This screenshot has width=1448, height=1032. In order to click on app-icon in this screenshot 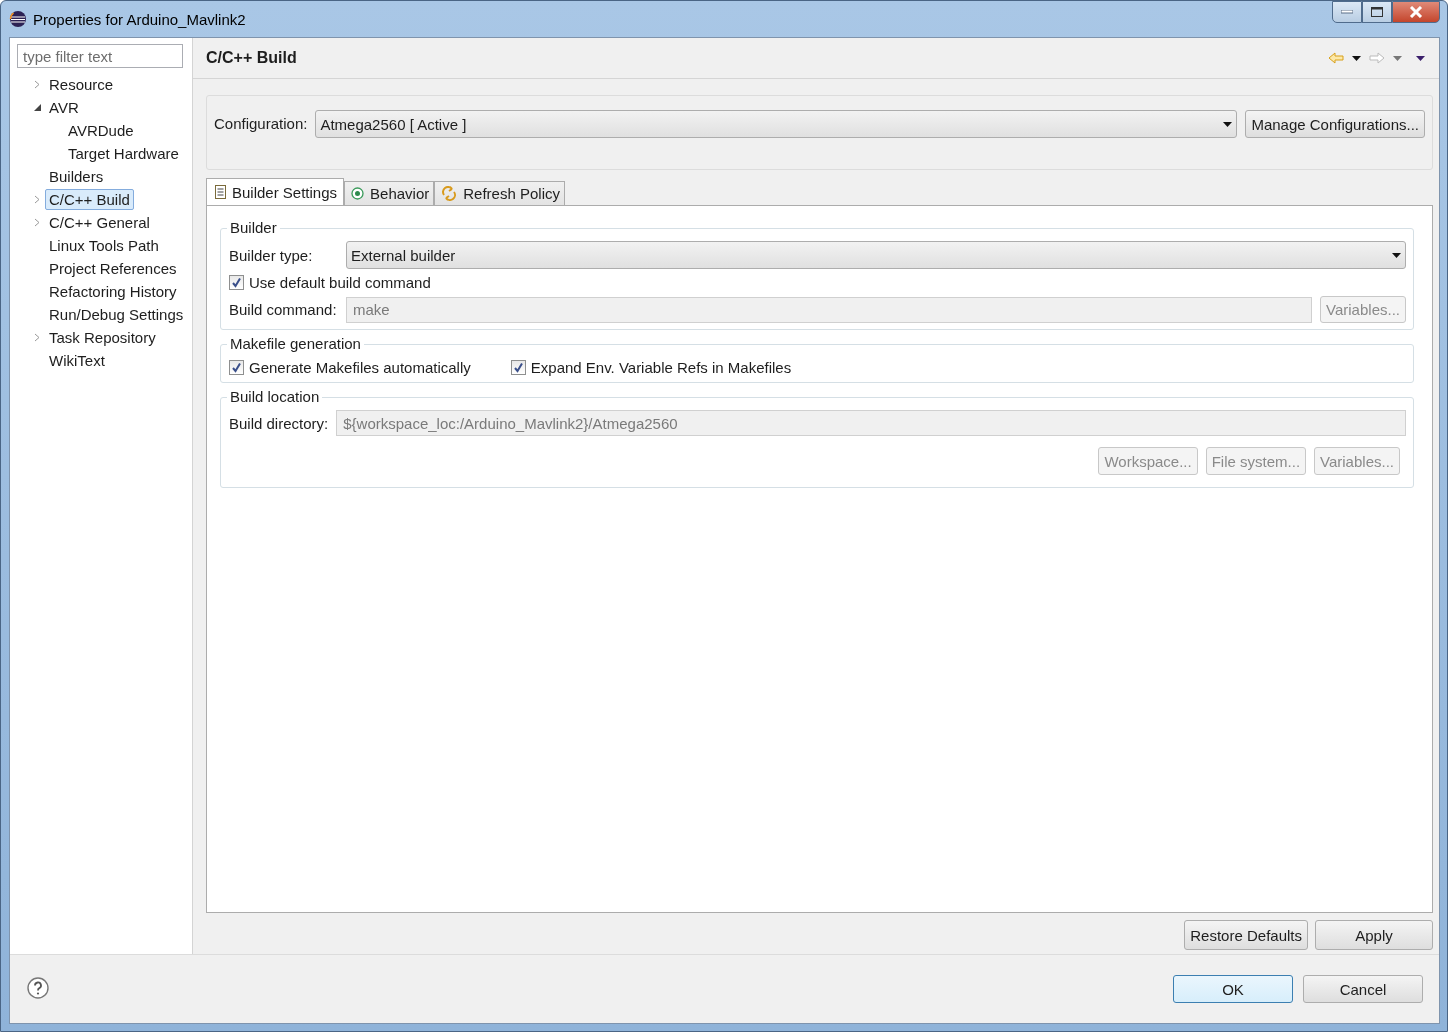, I will do `click(18, 19)`.